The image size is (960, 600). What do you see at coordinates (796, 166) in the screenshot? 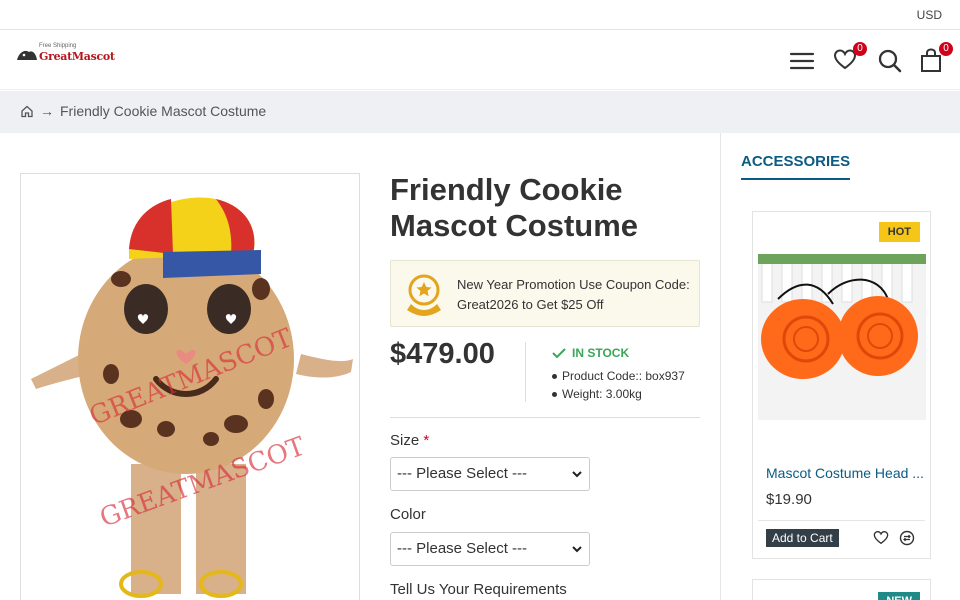
I see `accessories-title: ACCESSORIES` at bounding box center [796, 166].